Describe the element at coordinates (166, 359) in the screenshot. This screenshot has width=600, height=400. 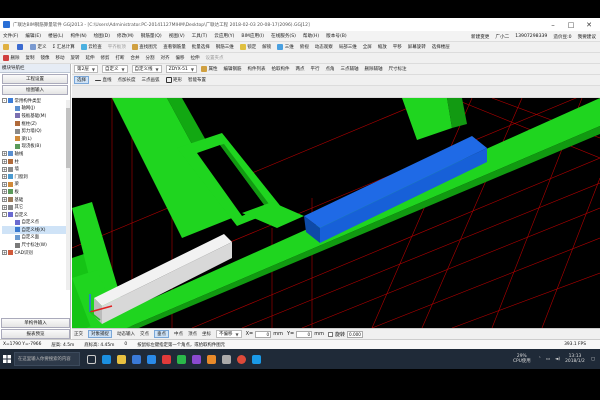
I see `app-red-icon` at that location.